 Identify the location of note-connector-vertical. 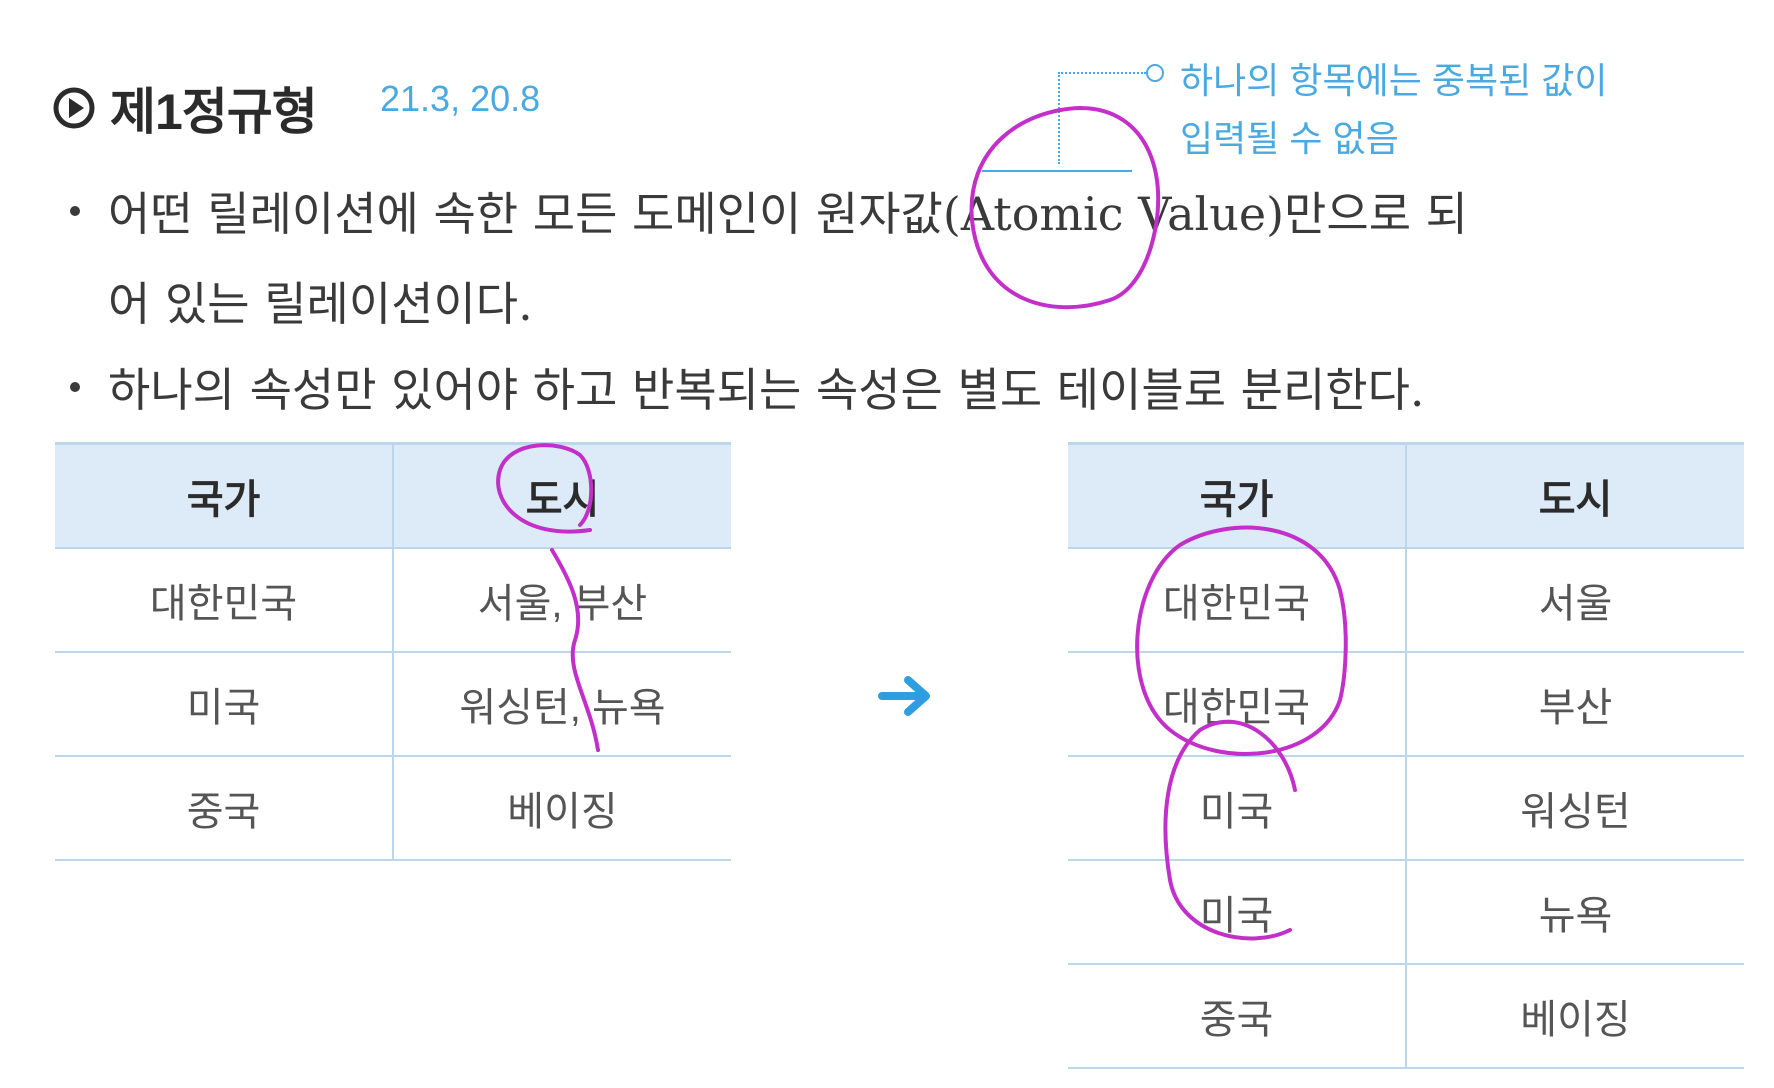
(1059, 118).